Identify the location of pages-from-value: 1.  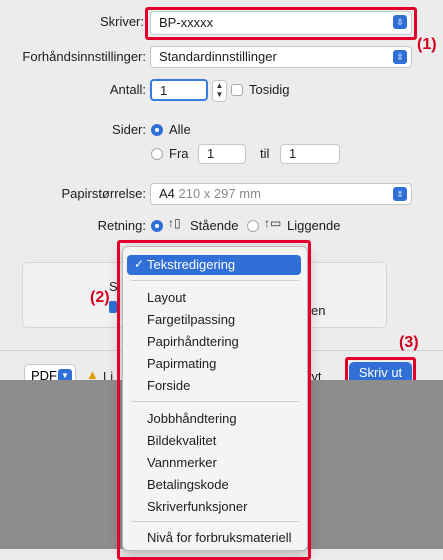
(211, 153).